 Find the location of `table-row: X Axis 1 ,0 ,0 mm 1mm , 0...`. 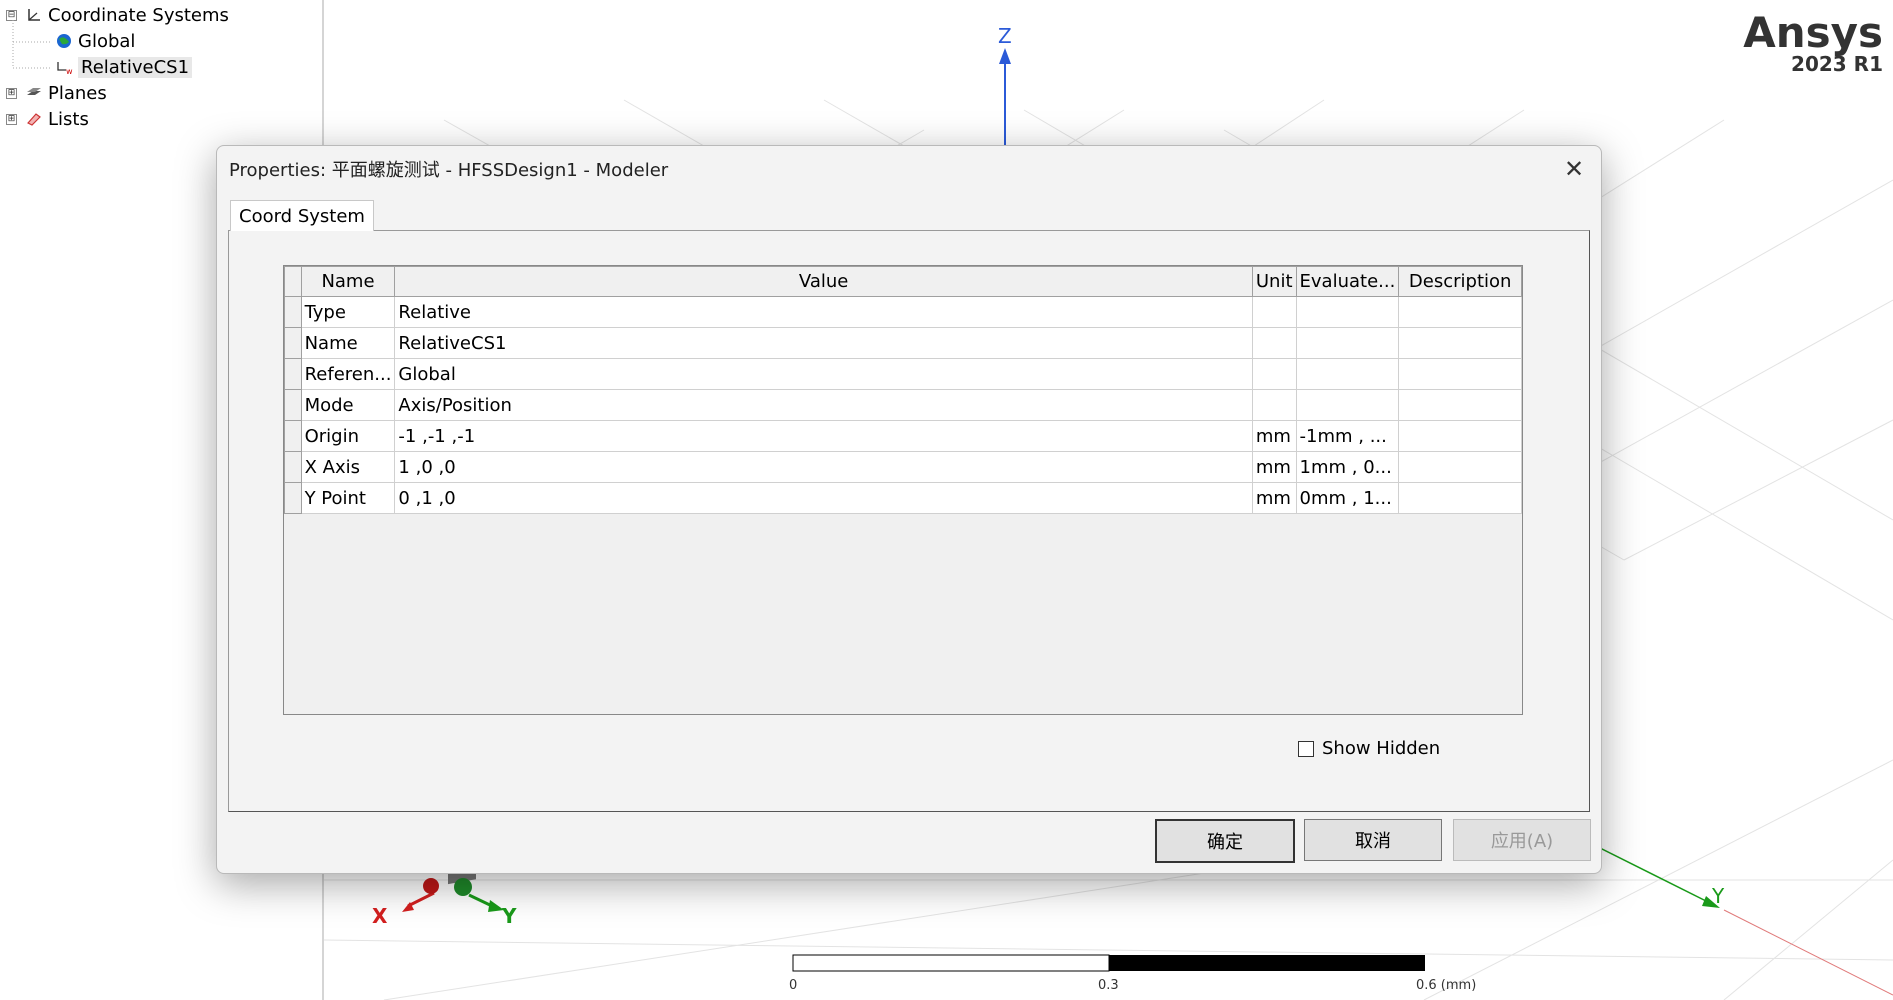

table-row: X Axis 1 ,0 ,0 mm 1mm , 0... is located at coordinates (903, 467).